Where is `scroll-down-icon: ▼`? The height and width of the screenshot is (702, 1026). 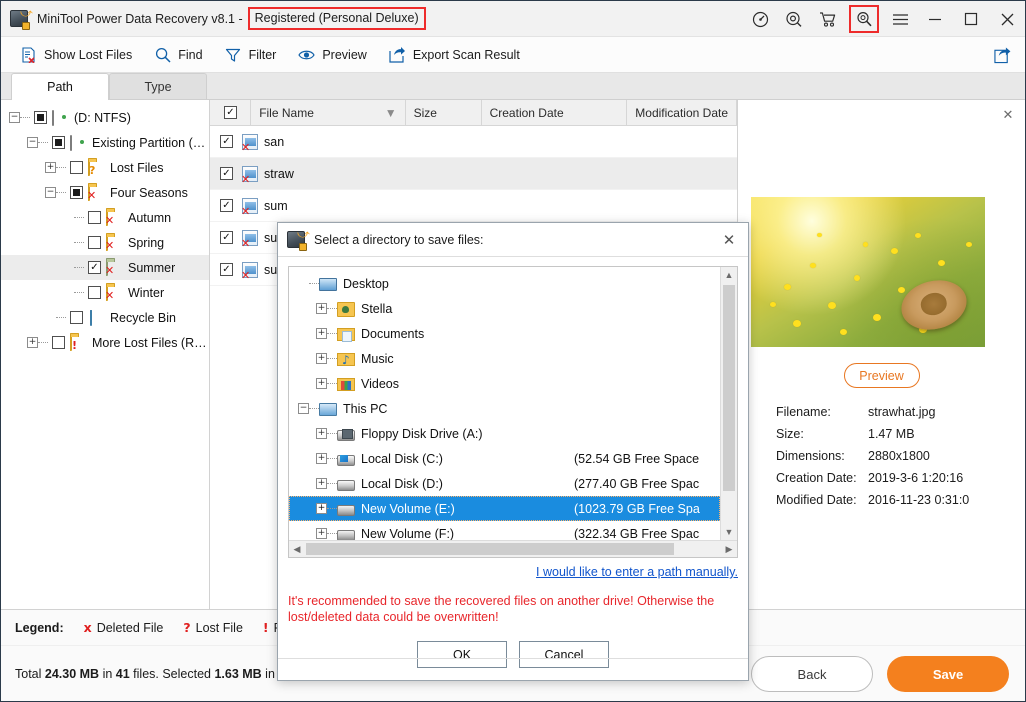
scroll-down-icon: ▼ is located at coordinates (729, 532).